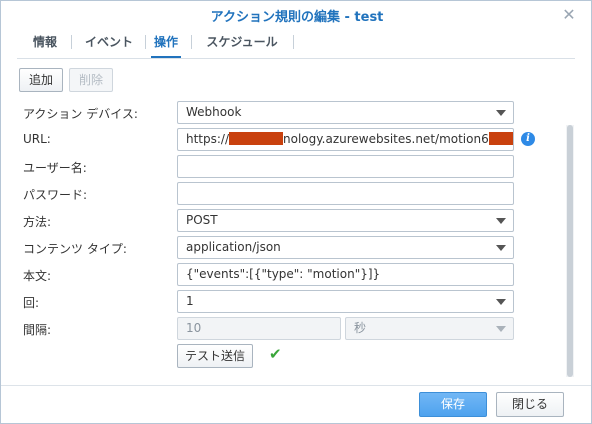 The height and width of the screenshot is (424, 592). I want to click on check-icon: ✔, so click(275, 354).